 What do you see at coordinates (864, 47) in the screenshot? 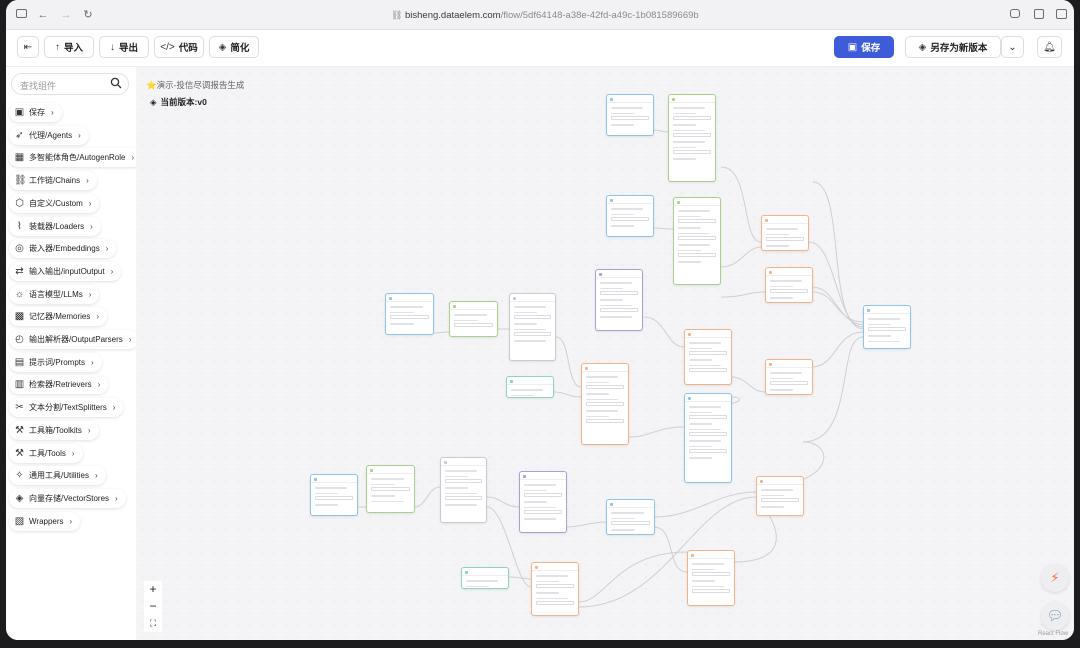
I see `save-button: ▣ 保存` at bounding box center [864, 47].